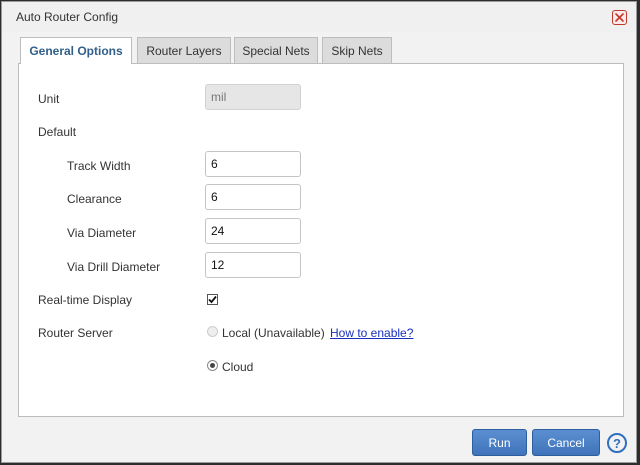 This screenshot has height=465, width=640. I want to click on close-icon, so click(619, 17).